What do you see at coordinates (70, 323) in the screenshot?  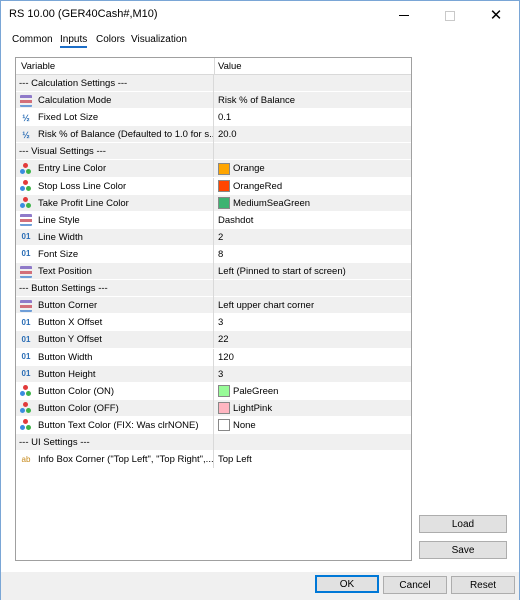 I see `variable-label: Button X Offset` at bounding box center [70, 323].